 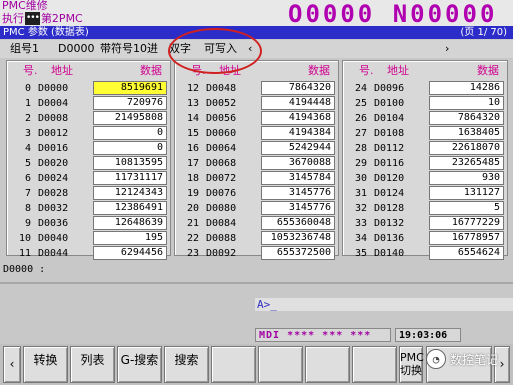 What do you see at coordinates (389, 238) in the screenshot?
I see `row-address: D0136` at bounding box center [389, 238].